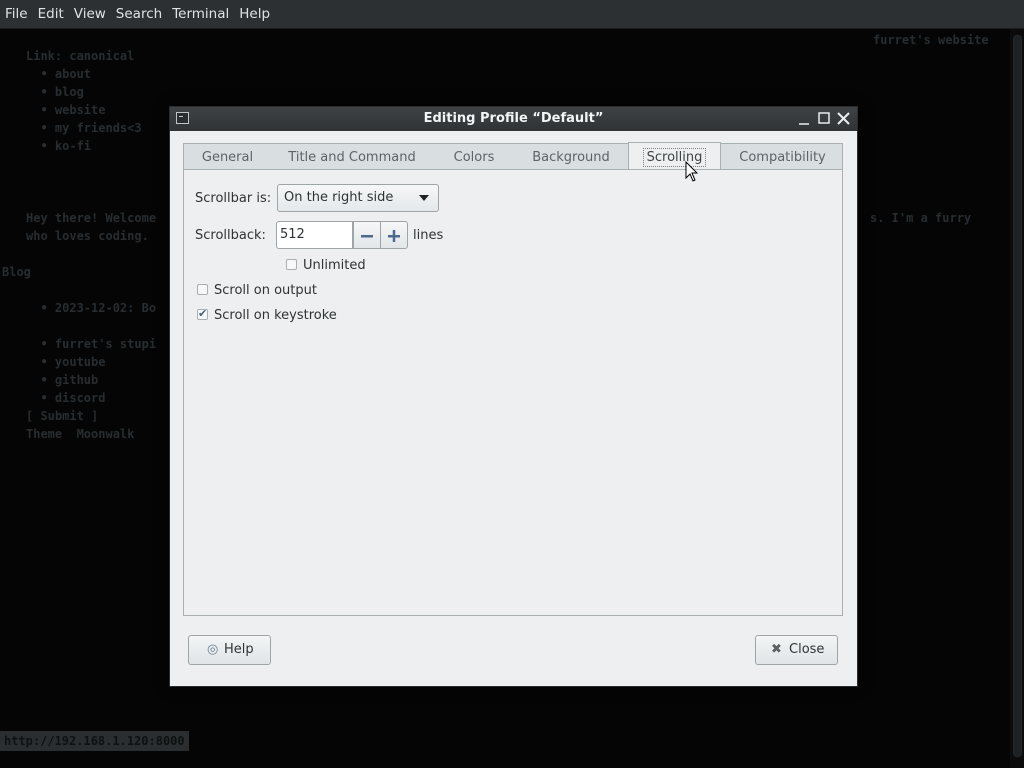 The width and height of the screenshot is (1024, 768). I want to click on minimize-button, so click(804, 118).